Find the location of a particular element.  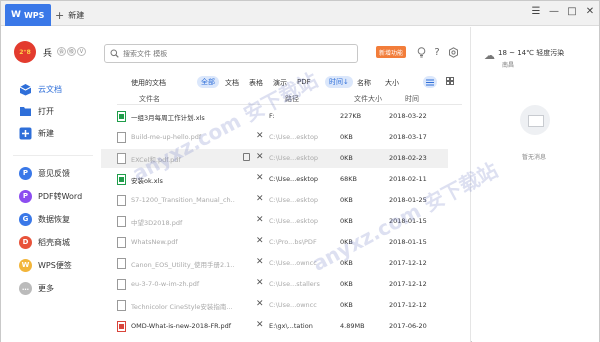

mall-icon: D is located at coordinates (25, 242).